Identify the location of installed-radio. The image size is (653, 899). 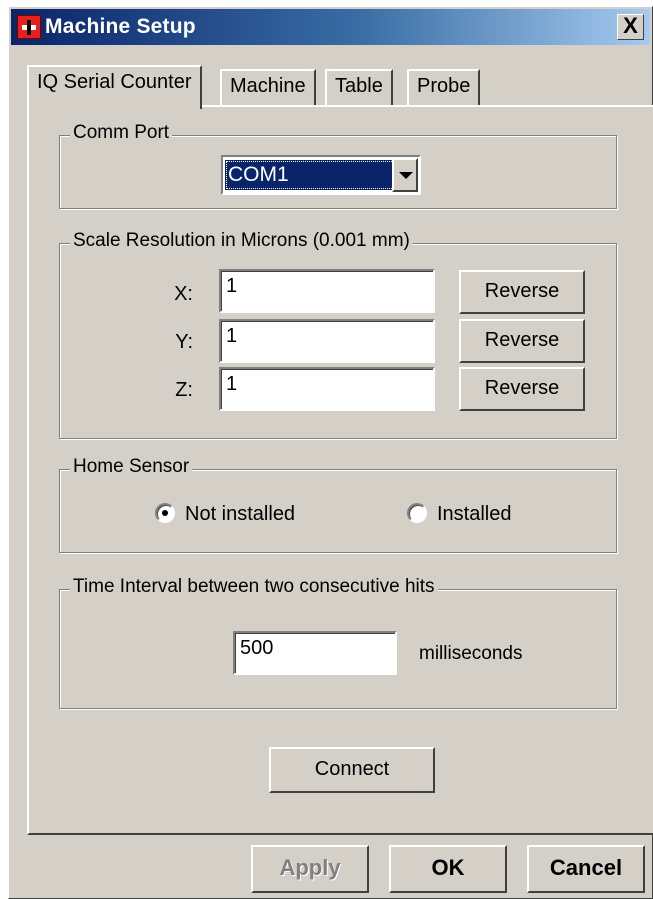
(417, 513).